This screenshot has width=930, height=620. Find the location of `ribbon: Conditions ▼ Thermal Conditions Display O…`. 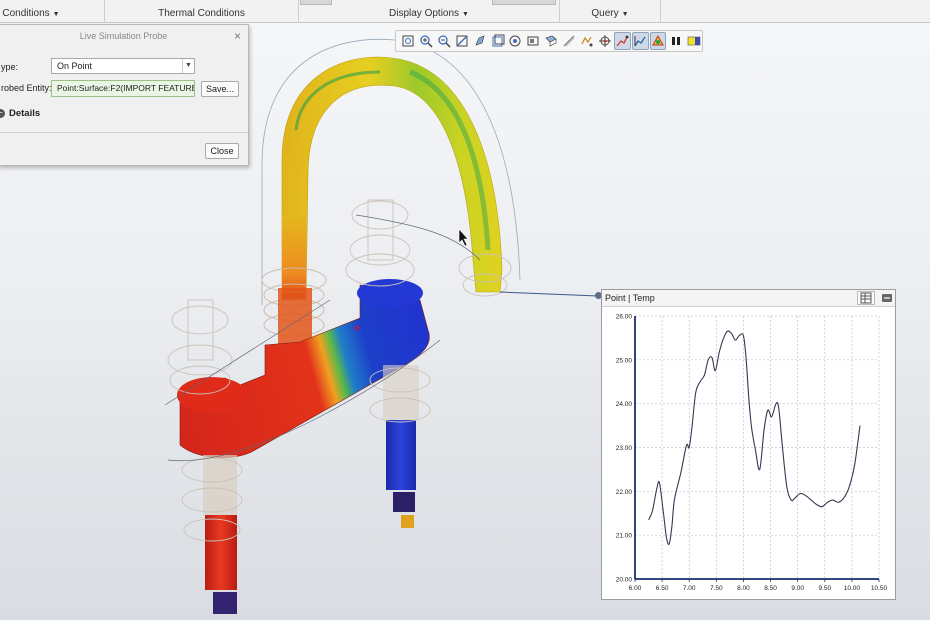

ribbon: Conditions ▼ Thermal Conditions Display O… is located at coordinates (465, 11).